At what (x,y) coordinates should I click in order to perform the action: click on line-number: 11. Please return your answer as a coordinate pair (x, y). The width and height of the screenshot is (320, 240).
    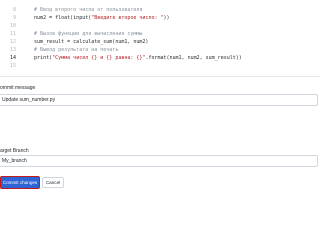
    Looking at the image, I should click on (12, 34).